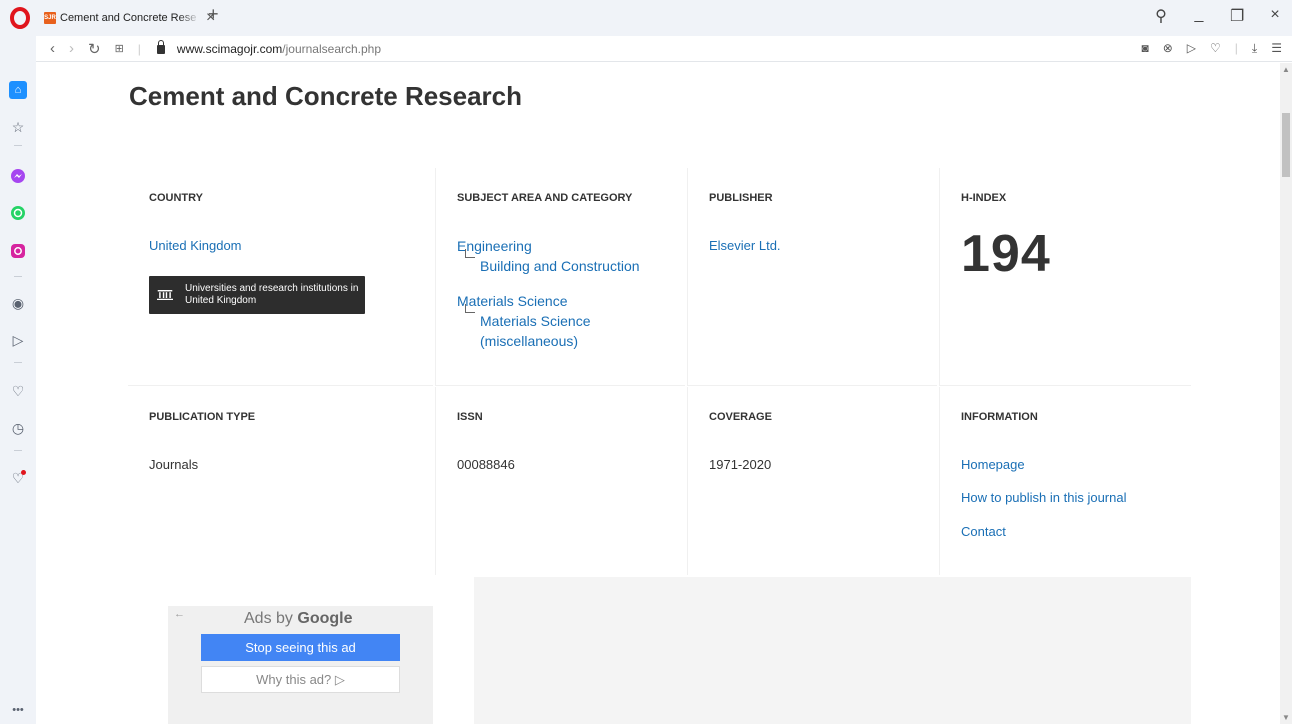  I want to click on sidebar: ⌂ ☆ ◉ ▷ ♡ ◷ ♡ •••, so click(18, 380).